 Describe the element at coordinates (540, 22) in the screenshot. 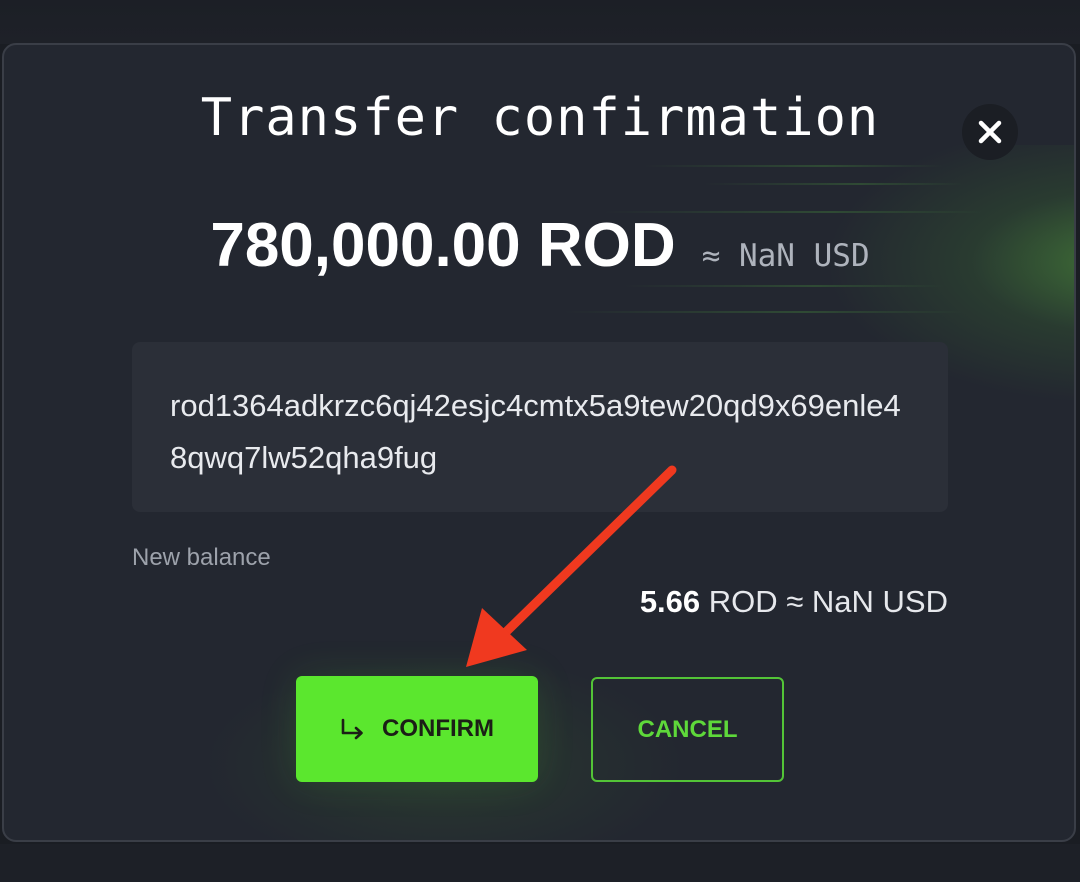

I see `backdrop-top` at that location.